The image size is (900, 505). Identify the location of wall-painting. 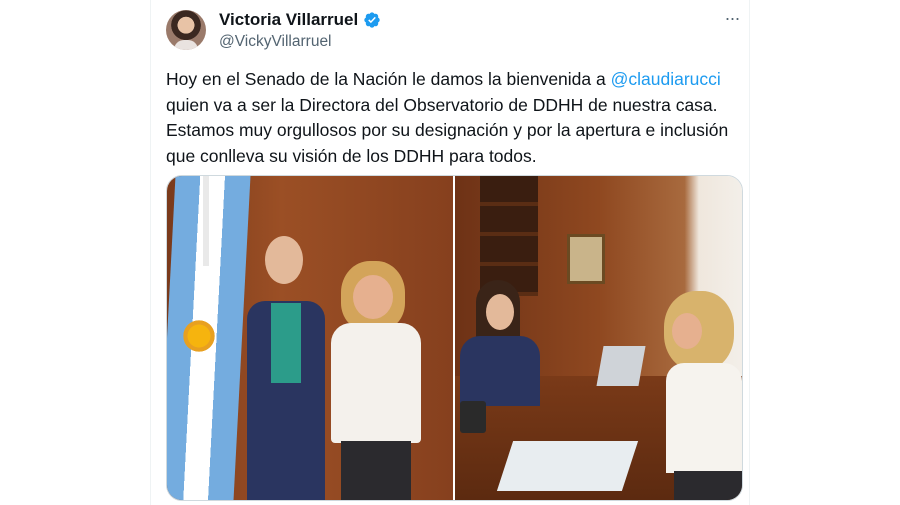
(586, 259).